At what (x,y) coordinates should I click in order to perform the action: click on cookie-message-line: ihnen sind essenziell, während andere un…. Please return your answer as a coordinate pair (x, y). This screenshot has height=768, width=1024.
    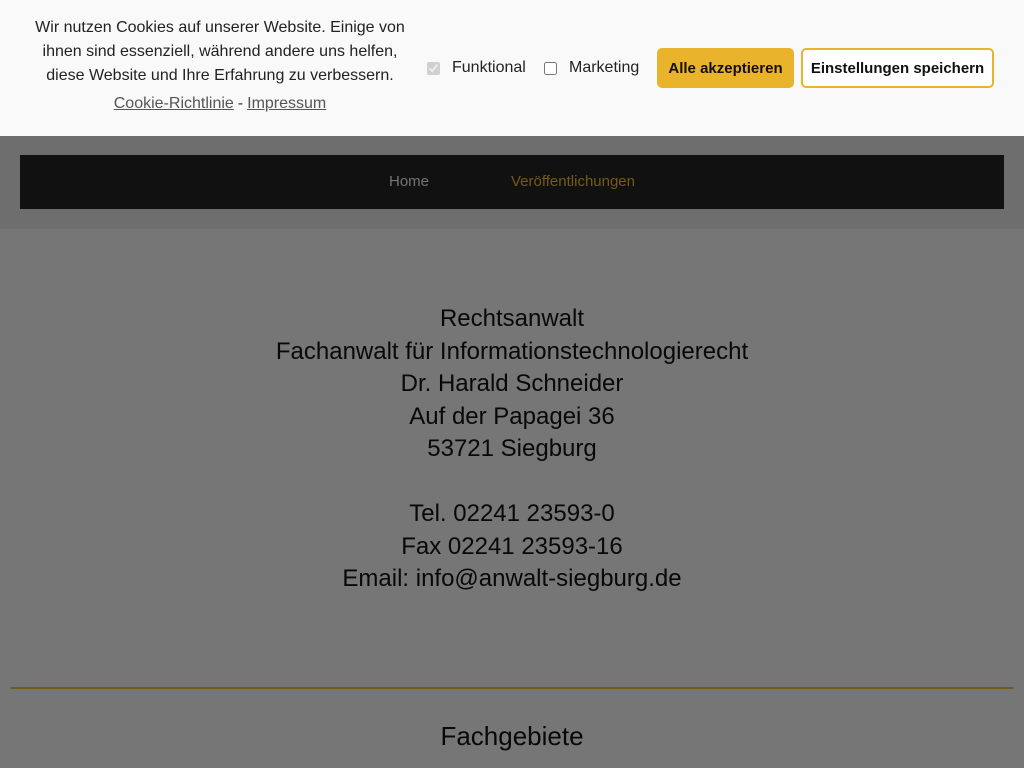
    Looking at the image, I should click on (220, 51).